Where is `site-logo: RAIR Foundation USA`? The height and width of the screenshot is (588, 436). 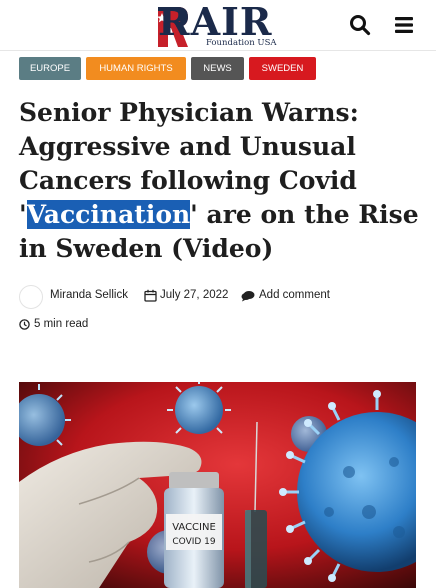
site-logo: RAIR Foundation USA is located at coordinates (218, 24).